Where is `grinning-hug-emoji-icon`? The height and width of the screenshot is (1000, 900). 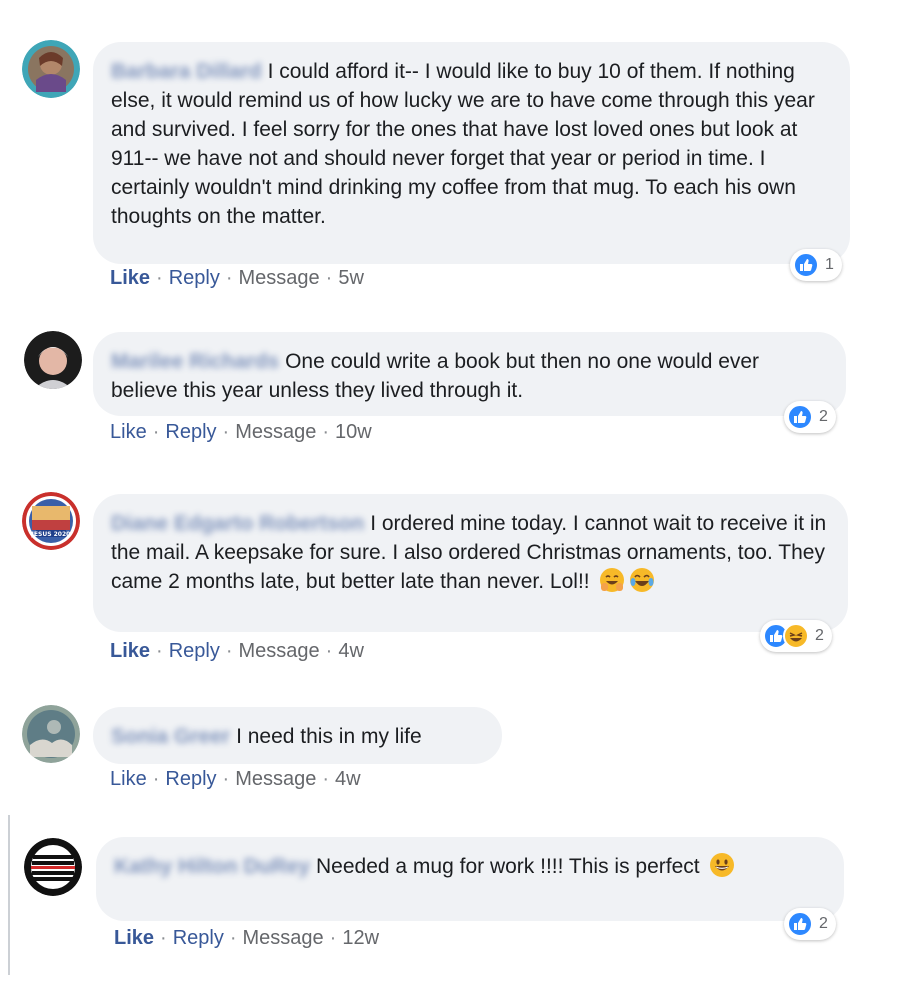 grinning-hug-emoji-icon is located at coordinates (612, 580).